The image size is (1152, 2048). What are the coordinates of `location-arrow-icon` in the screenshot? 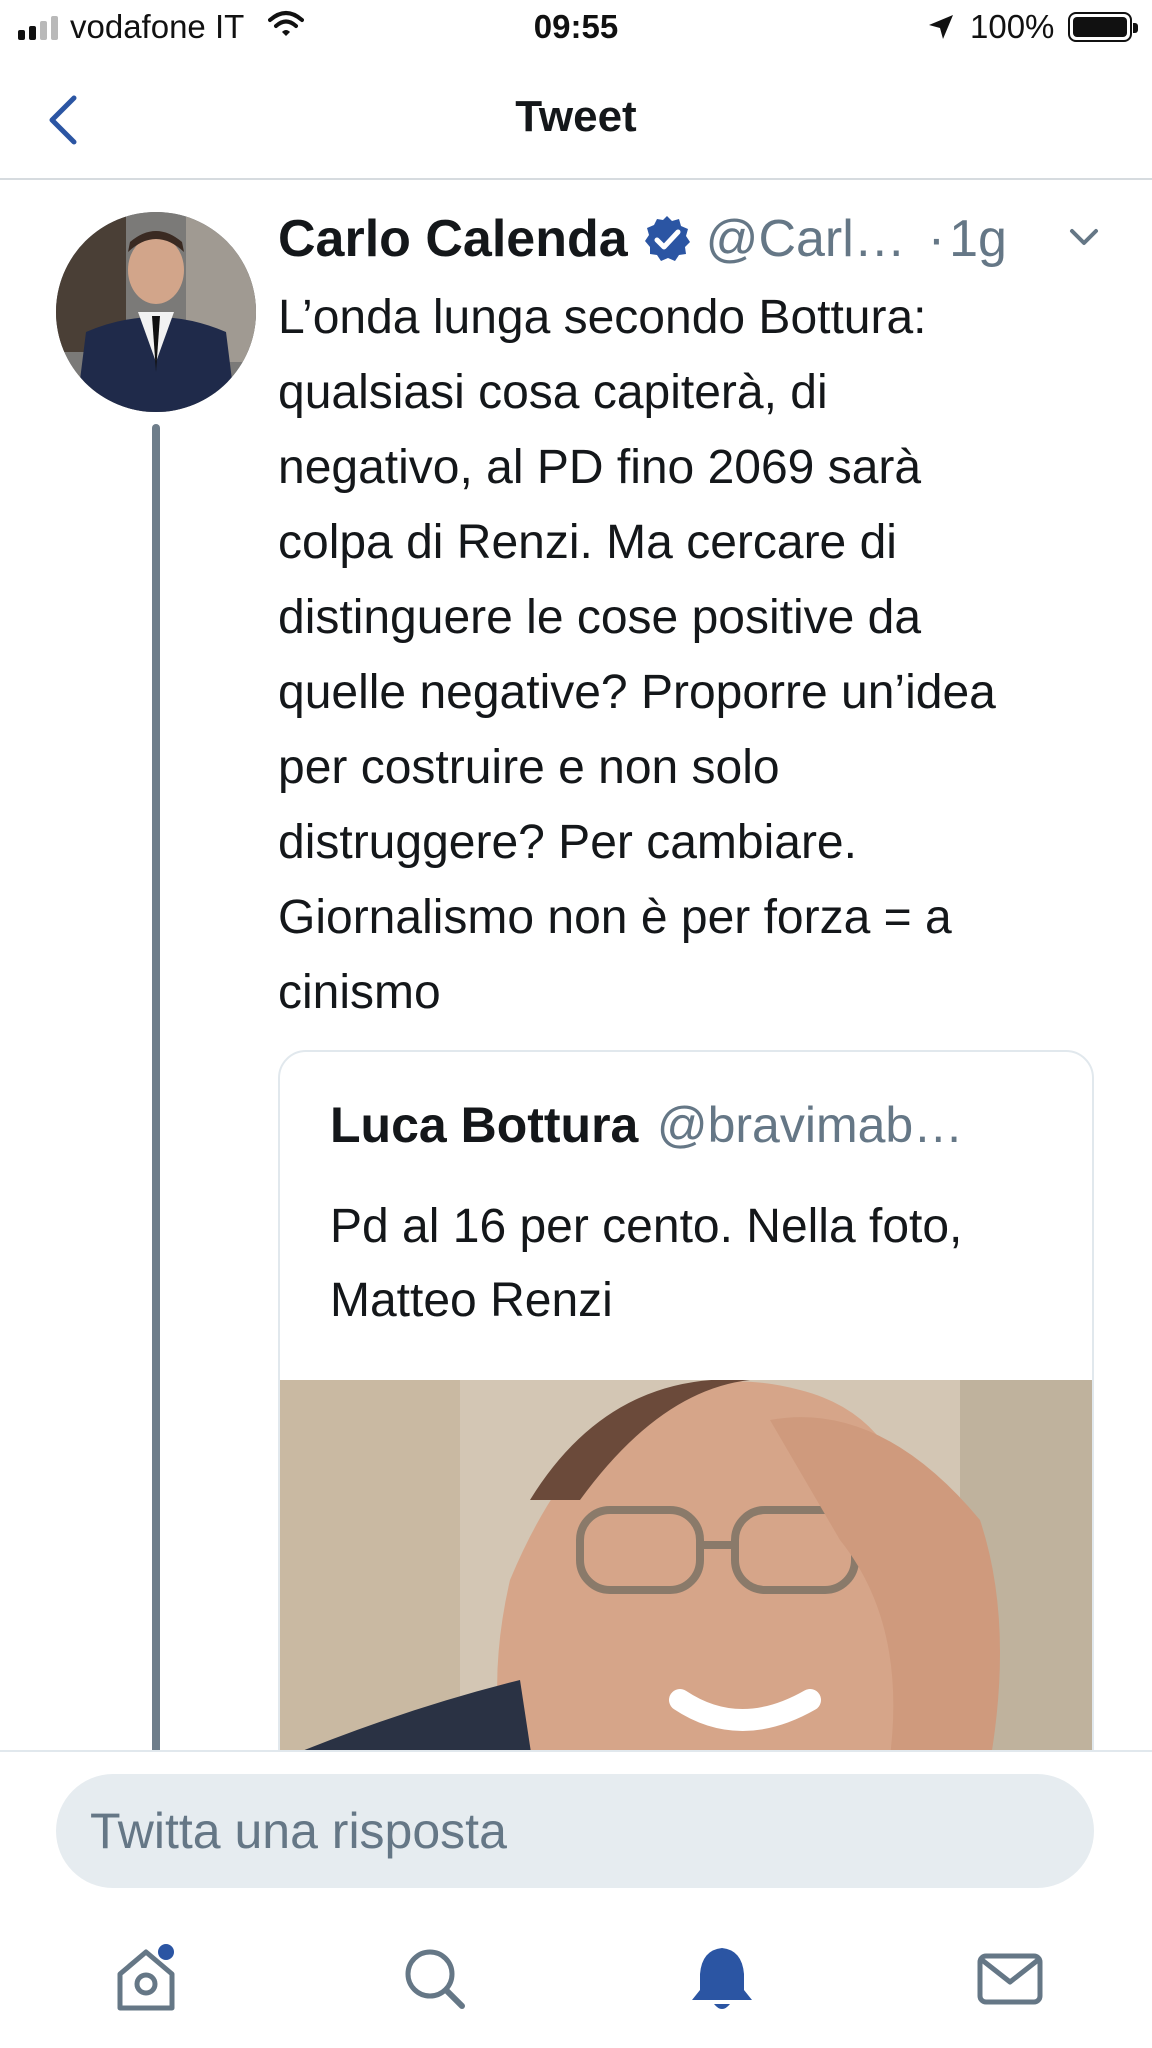 It's located at (941, 27).